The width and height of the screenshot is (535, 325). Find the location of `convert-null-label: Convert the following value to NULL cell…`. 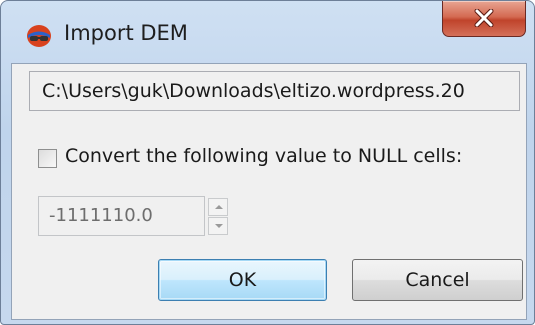

convert-null-label: Convert the following value to NULL cell… is located at coordinates (263, 156).